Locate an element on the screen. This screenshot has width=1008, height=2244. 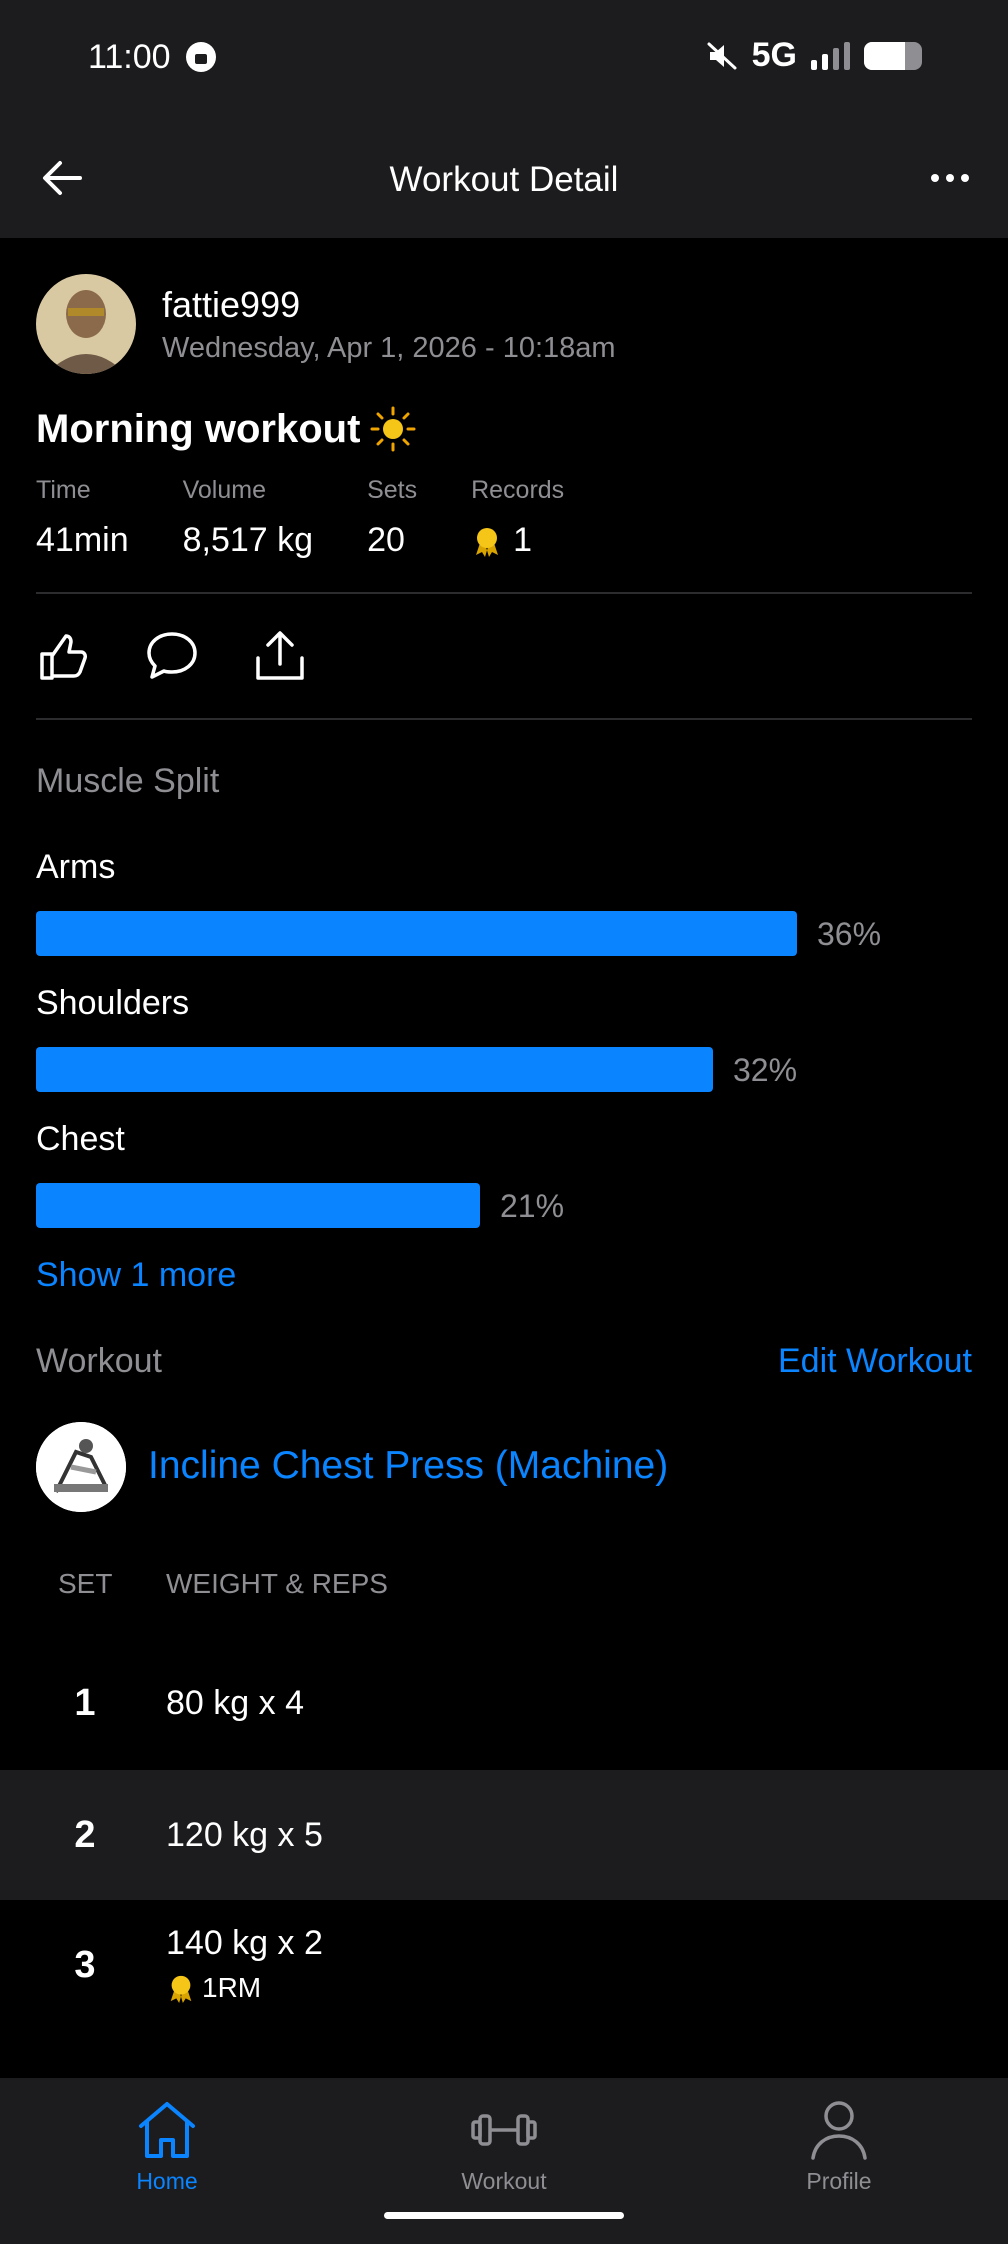
dumbbell-icon is located at coordinates (504, 2130).